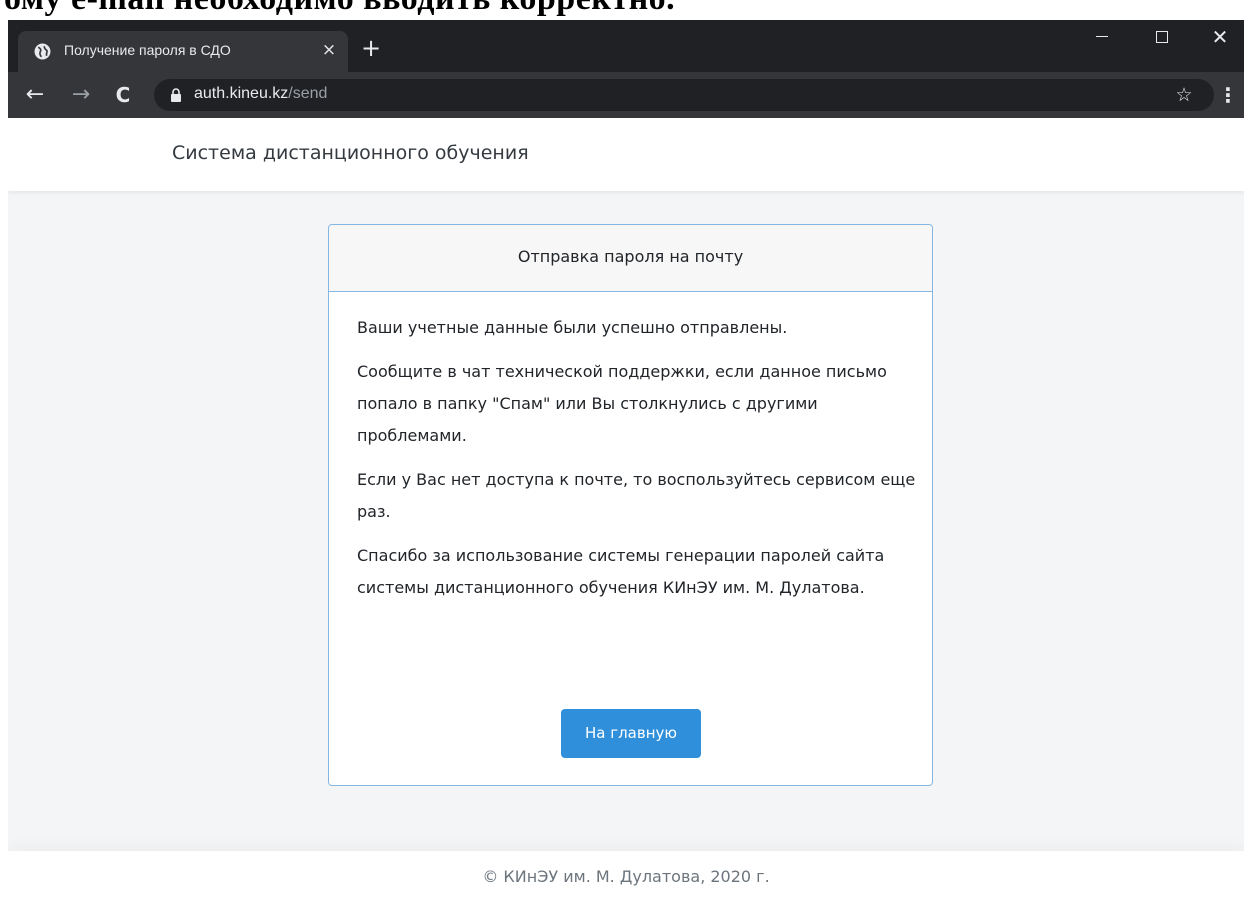 Image resolution: width=1244 pixels, height=910 pixels. I want to click on card-title: Отправка пароля на почту, so click(630, 256).